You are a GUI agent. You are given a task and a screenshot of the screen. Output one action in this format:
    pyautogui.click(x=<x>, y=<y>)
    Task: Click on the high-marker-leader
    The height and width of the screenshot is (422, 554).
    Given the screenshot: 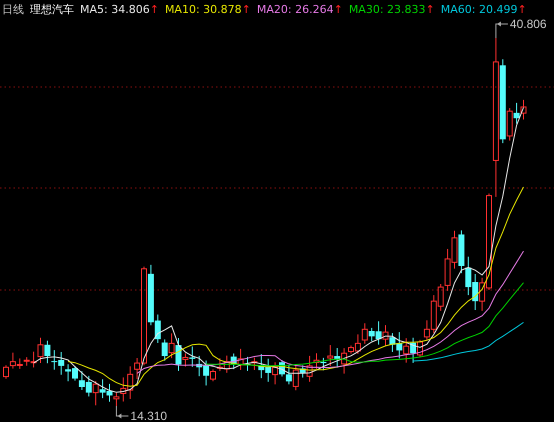 What is the action you would take?
    pyautogui.click(x=501, y=30)
    